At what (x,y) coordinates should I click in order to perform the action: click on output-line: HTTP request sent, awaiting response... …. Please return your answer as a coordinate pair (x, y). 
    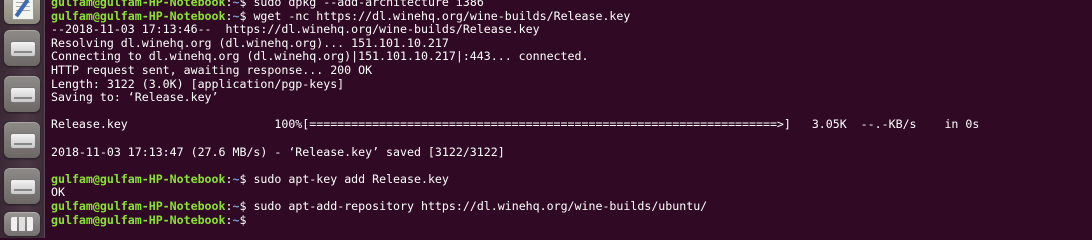
    Looking at the image, I should click on (571, 70).